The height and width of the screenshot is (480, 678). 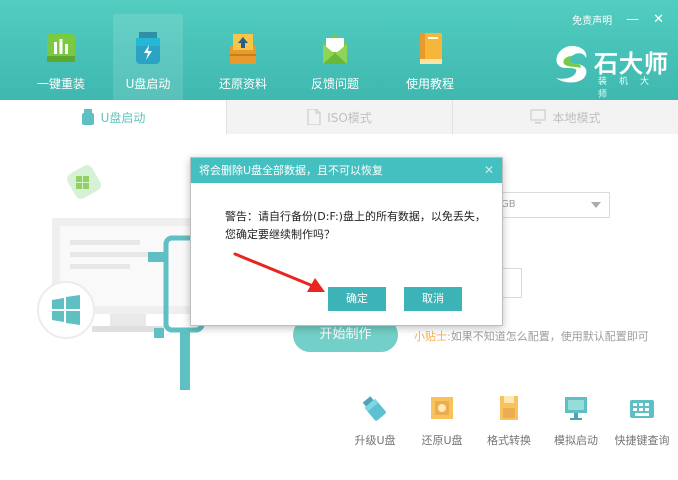 I want to click on nav-feedback: 反馈问题, so click(x=335, y=60).